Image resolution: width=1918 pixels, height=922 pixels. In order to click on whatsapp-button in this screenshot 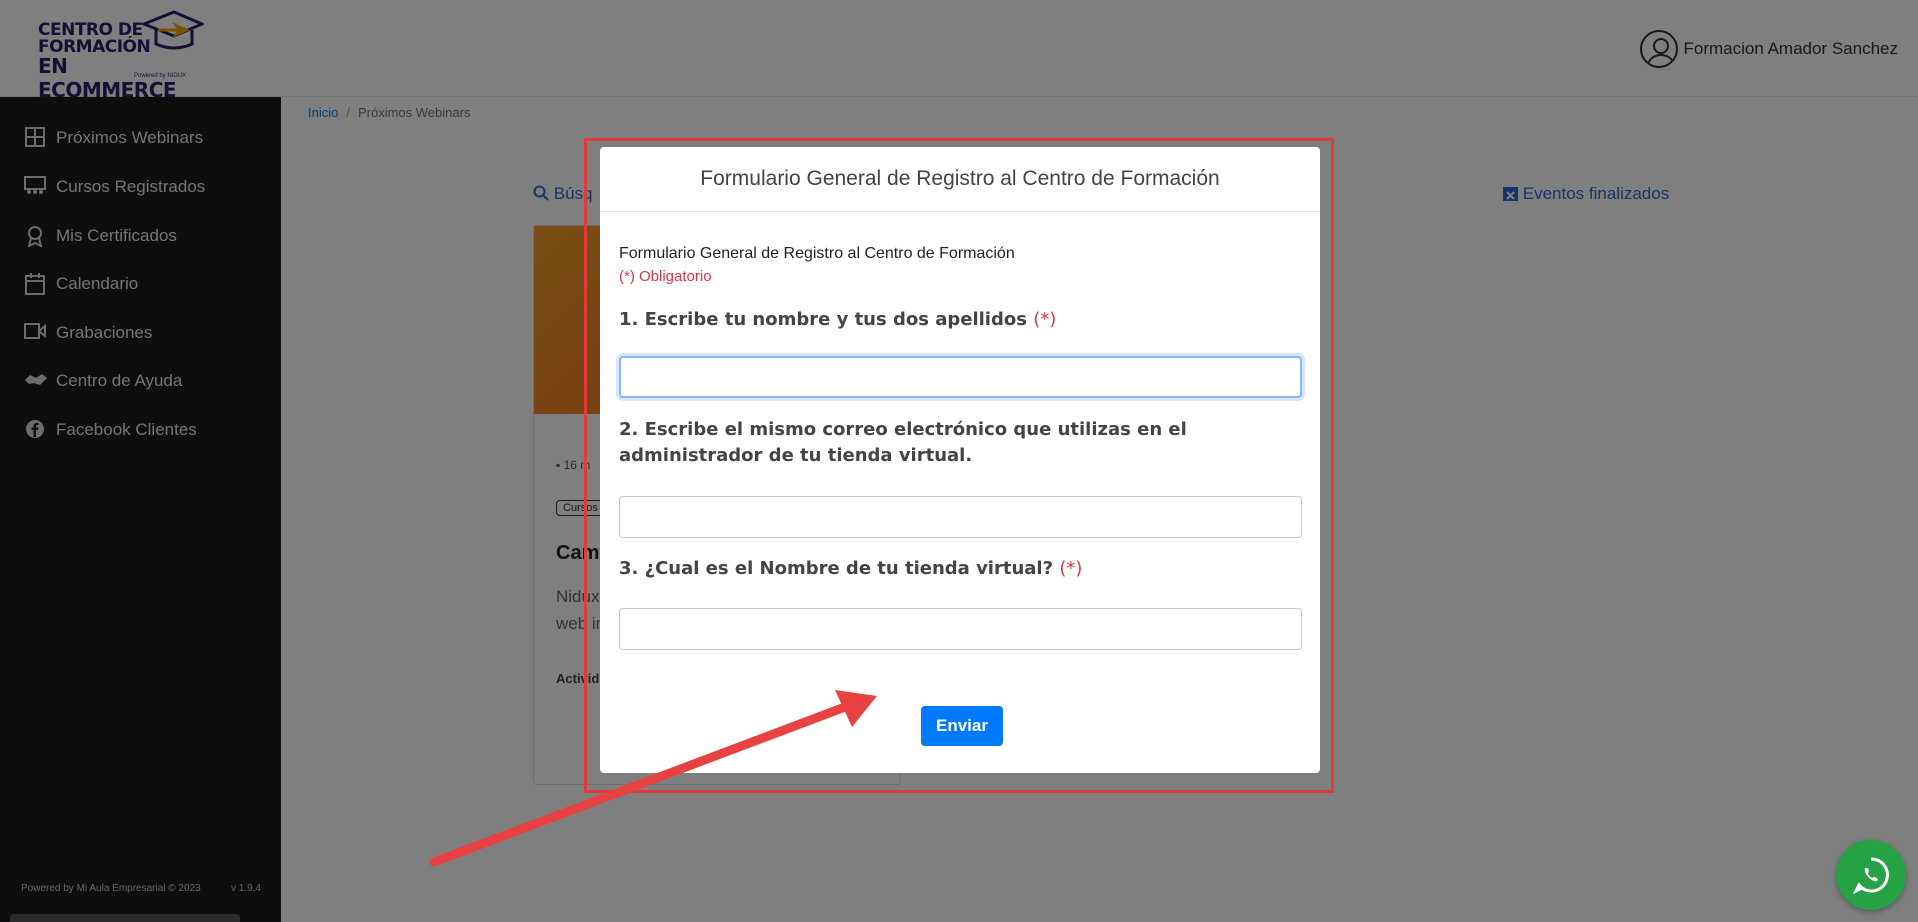, I will do `click(1871, 875)`.